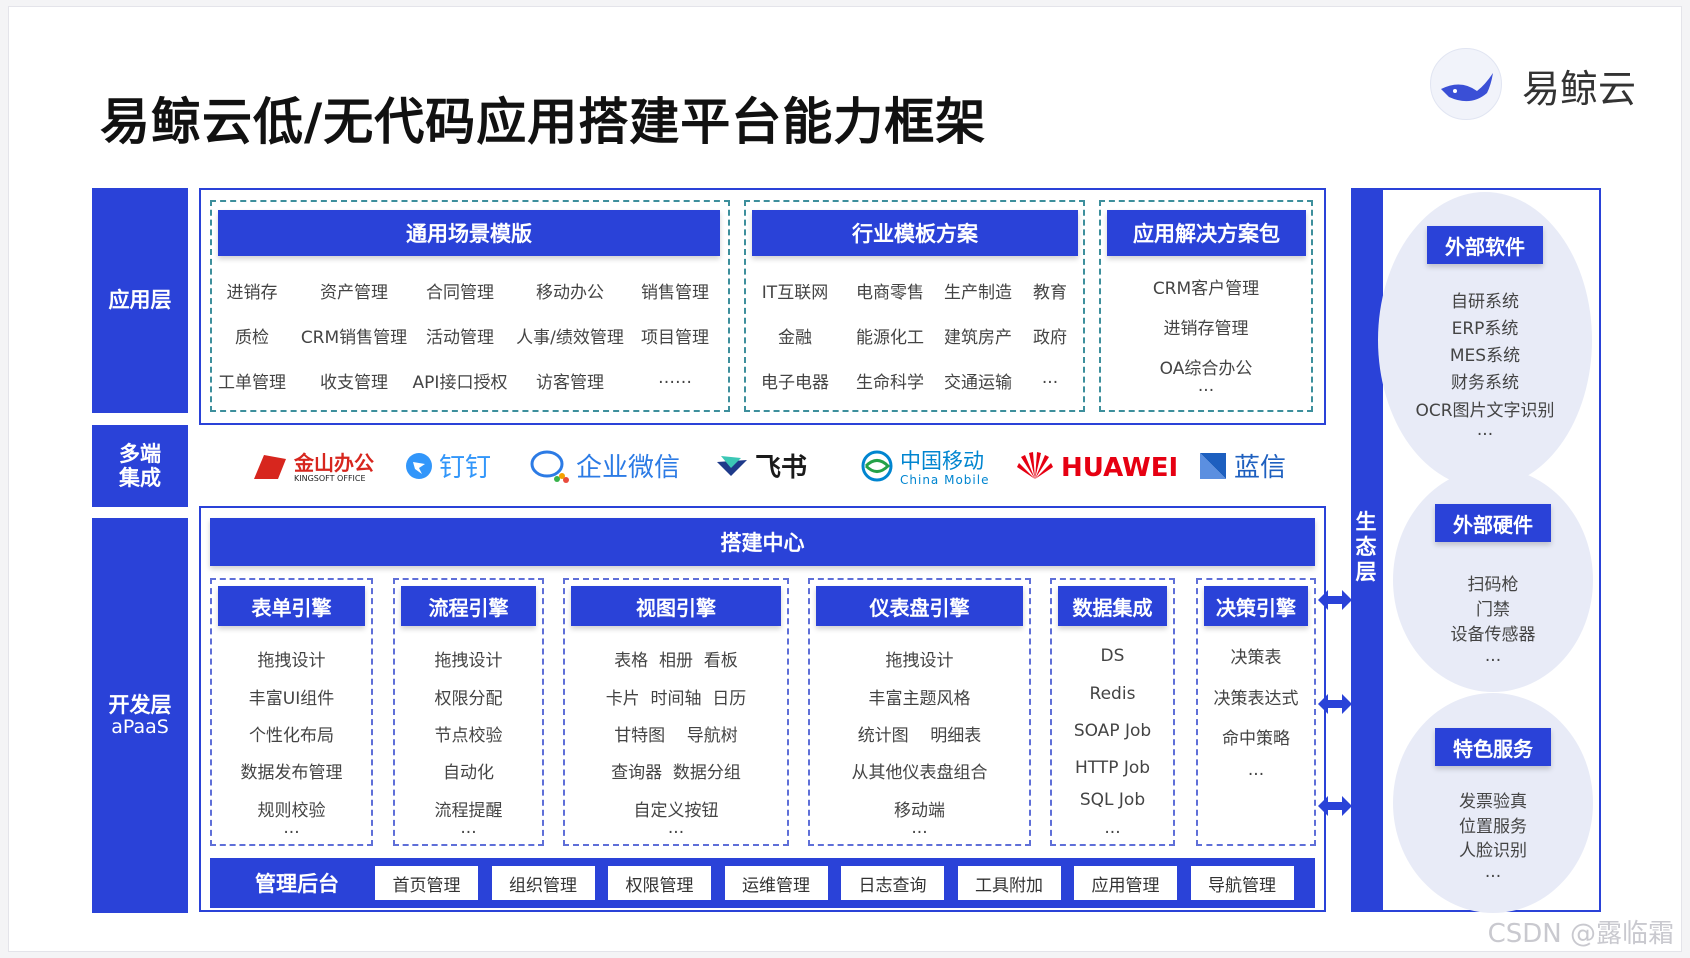 This screenshot has height=958, width=1690. I want to click on eco-item: 人脸识别, so click(1493, 848).